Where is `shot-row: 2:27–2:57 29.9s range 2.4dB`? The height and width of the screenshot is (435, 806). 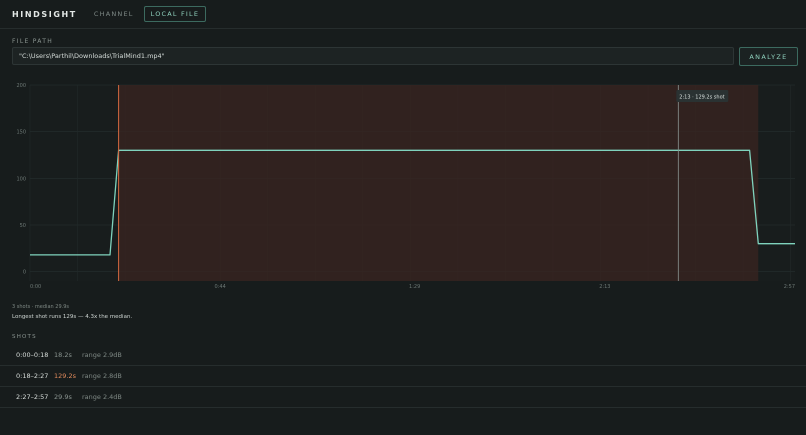
shot-row: 2:27–2:57 29.9s range 2.4dB is located at coordinates (403, 397).